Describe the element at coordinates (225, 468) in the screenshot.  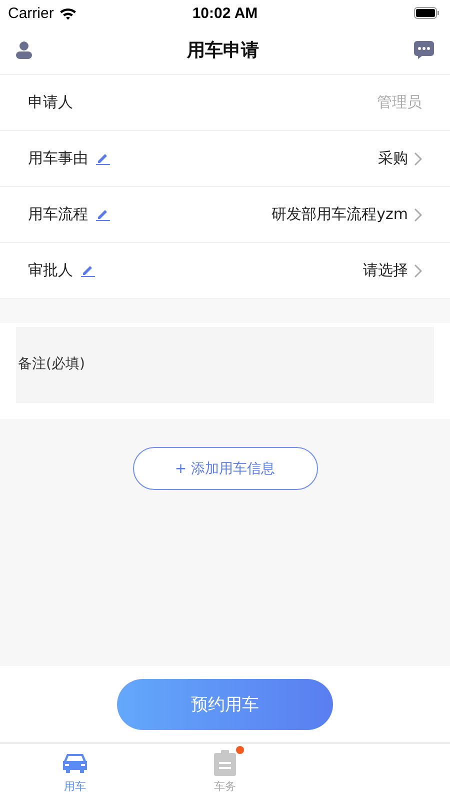
I see `add-car-info-button: + 添加用车信息` at that location.